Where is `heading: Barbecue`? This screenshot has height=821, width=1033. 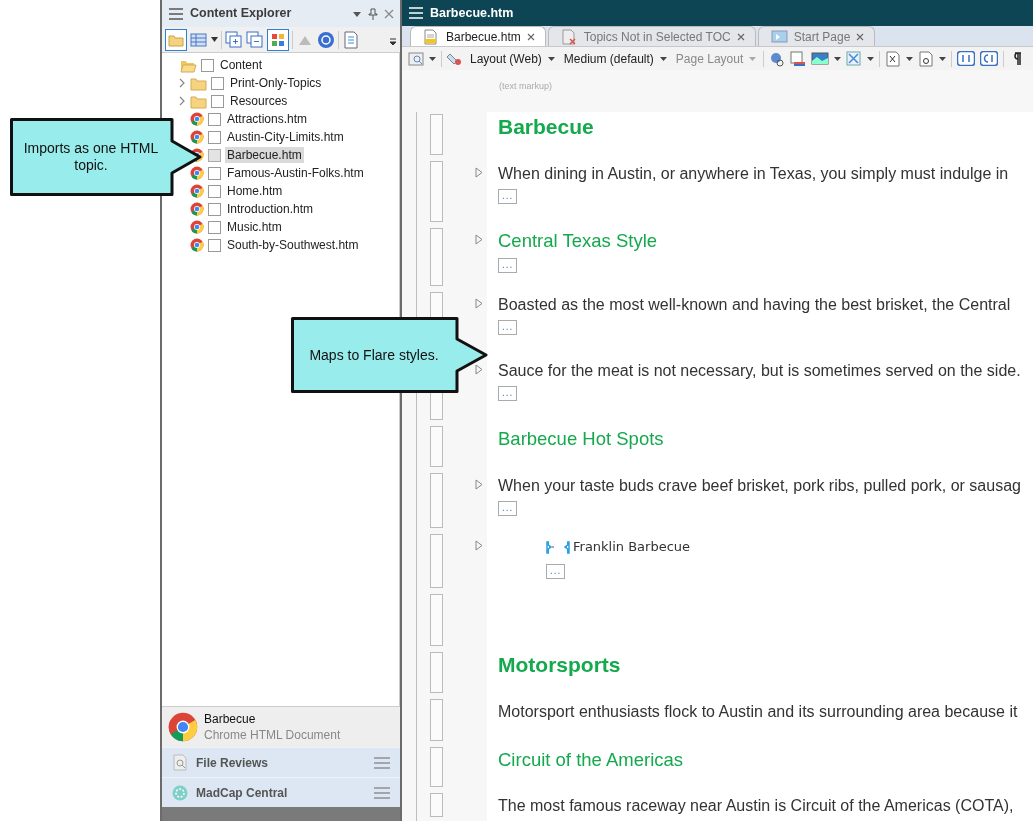
heading: Barbecue is located at coordinates (546, 127).